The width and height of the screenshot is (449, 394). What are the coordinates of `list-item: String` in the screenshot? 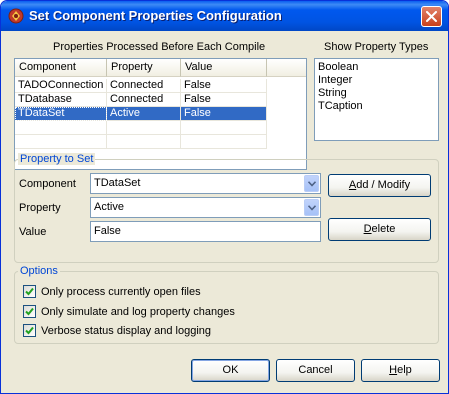 It's located at (376, 93).